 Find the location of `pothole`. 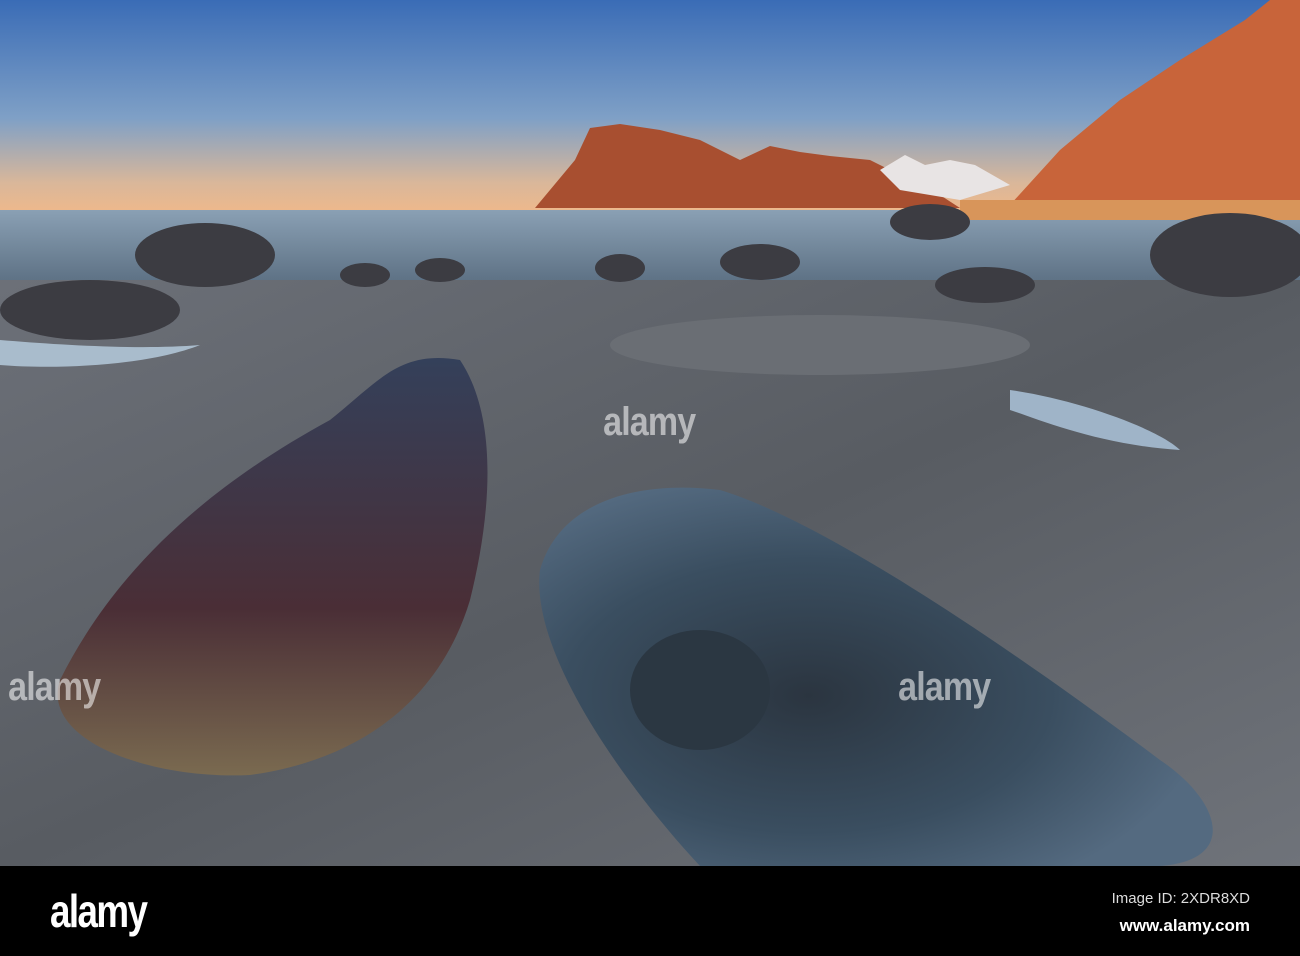

pothole is located at coordinates (700, 690).